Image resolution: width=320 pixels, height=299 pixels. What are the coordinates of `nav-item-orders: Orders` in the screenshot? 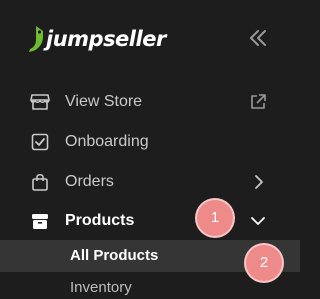 It's located at (150, 182).